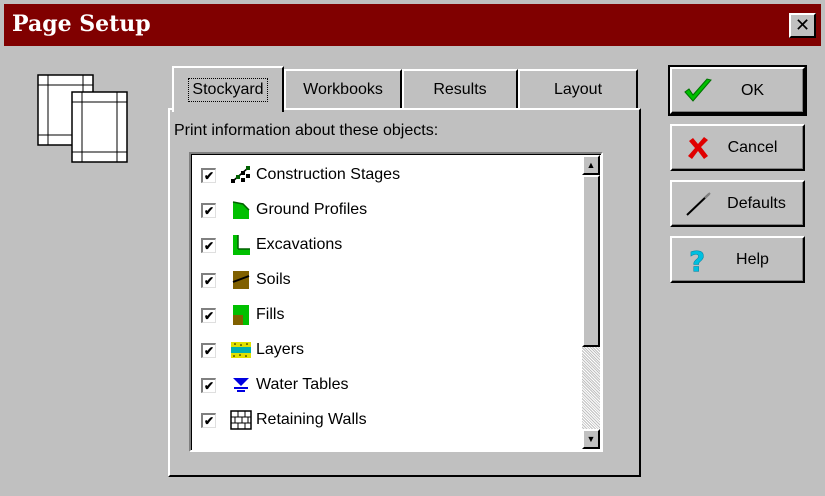  Describe the element at coordinates (312, 209) in the screenshot. I see `item-label: Ground Profiles` at that location.